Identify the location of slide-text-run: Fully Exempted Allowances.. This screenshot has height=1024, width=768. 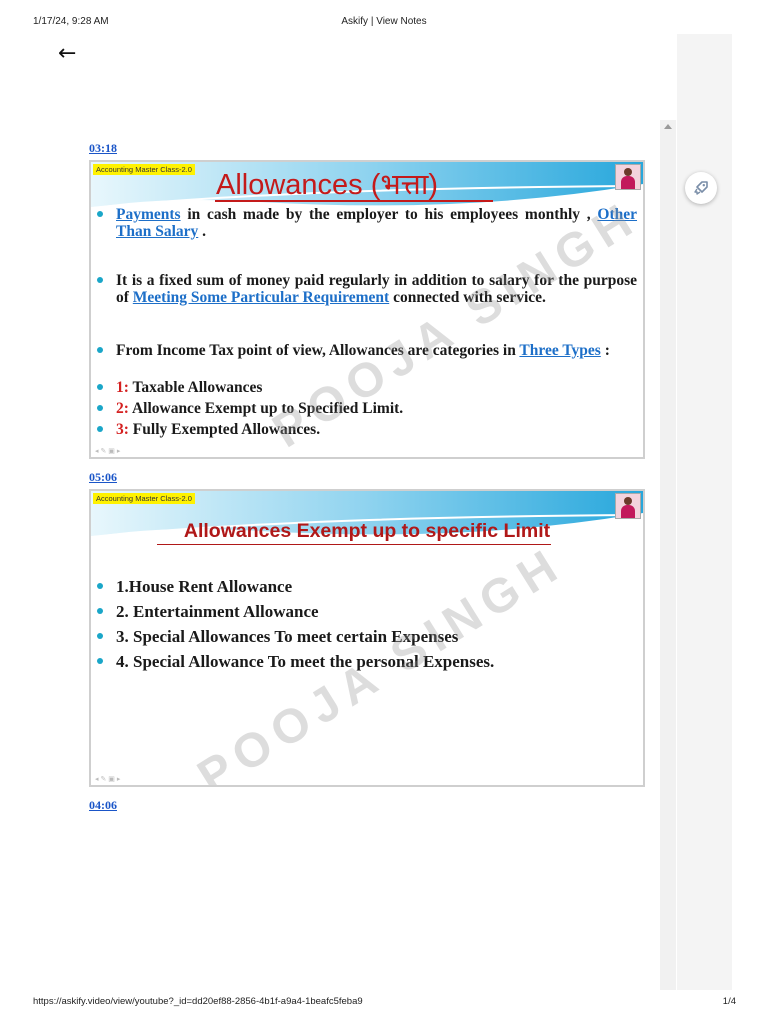
(224, 429).